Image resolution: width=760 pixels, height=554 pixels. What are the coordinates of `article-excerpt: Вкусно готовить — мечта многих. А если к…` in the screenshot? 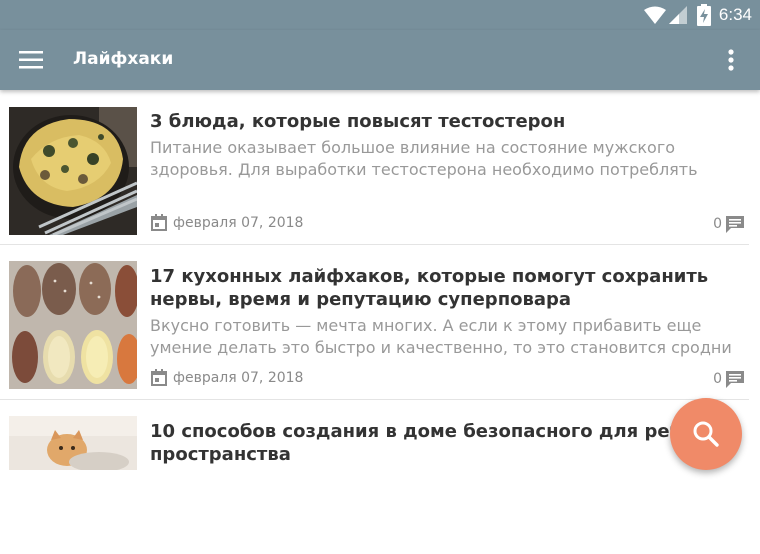 It's located at (441, 336).